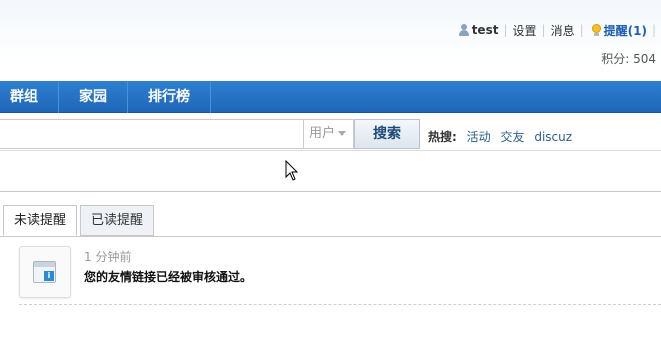  What do you see at coordinates (387, 134) in the screenshot?
I see `search-button: 搜索` at bounding box center [387, 134].